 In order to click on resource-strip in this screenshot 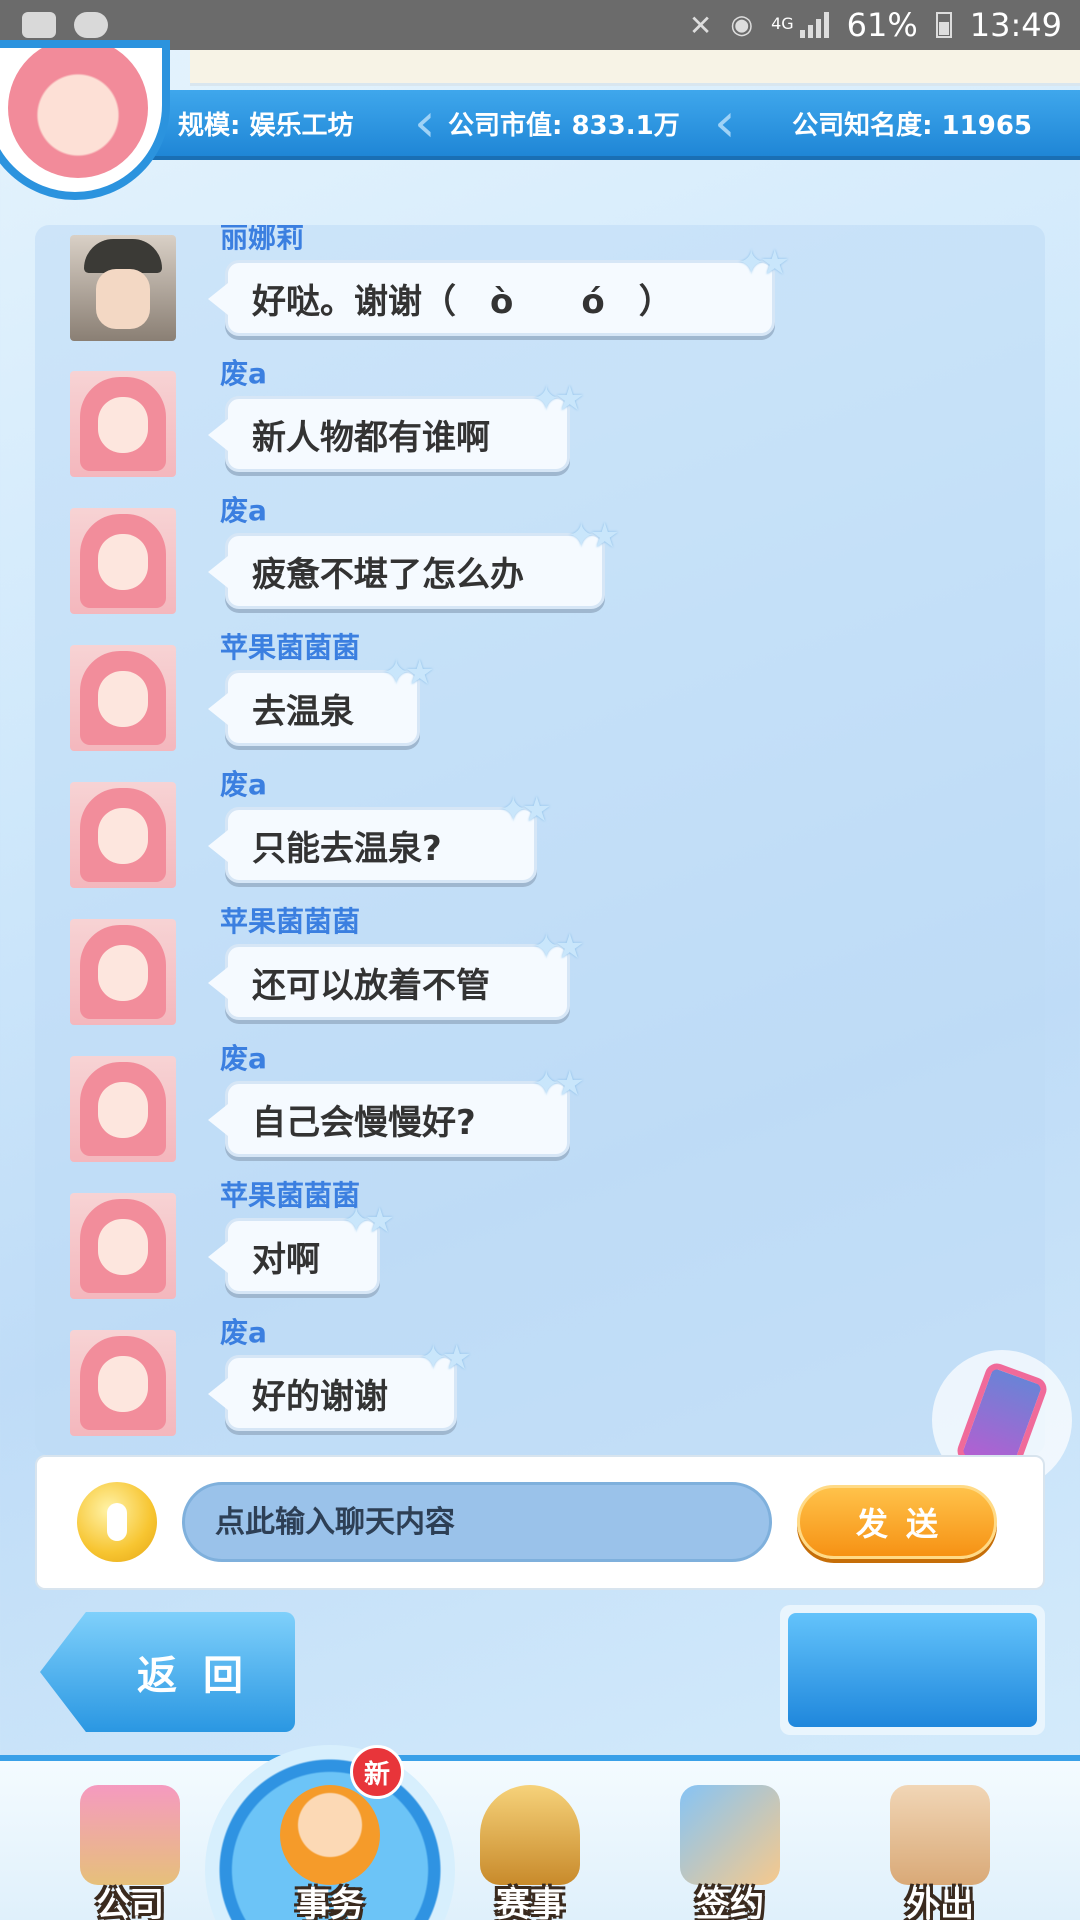, I will do `click(635, 68)`.